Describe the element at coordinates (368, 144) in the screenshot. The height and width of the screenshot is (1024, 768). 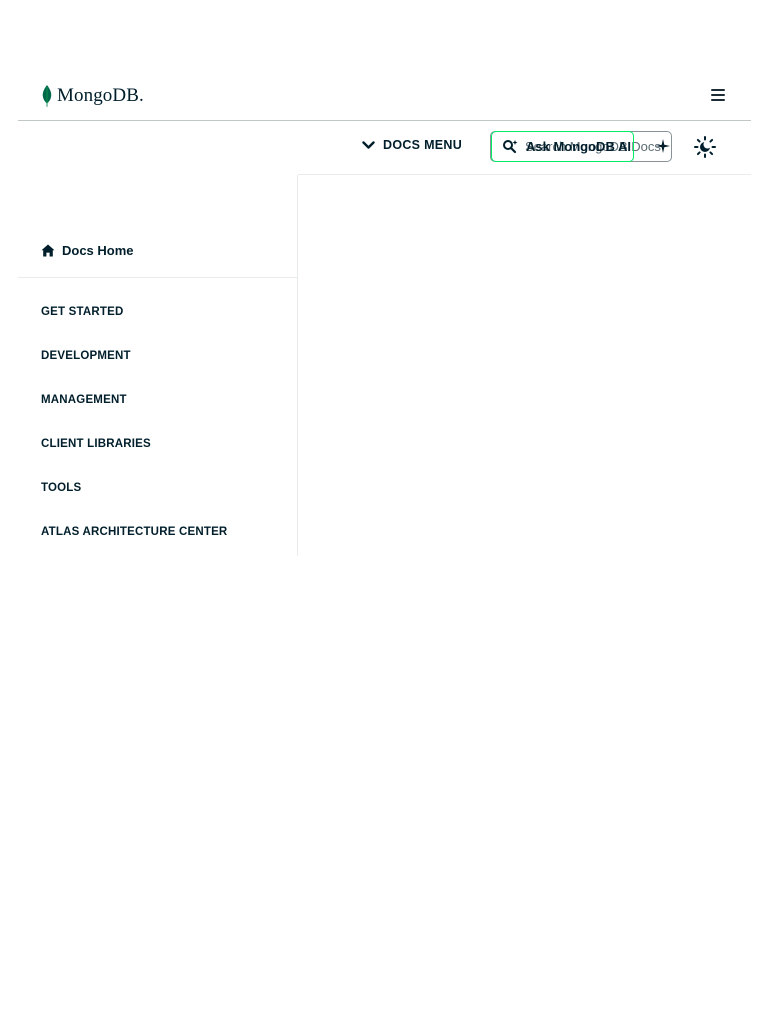
I see `chevron-down-icon` at that location.